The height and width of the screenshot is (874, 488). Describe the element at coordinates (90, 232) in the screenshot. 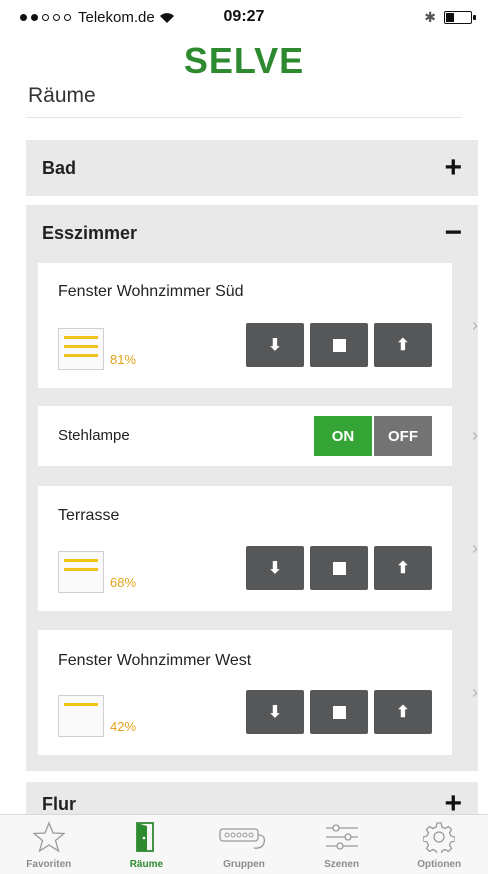

I see `room-name: Esszimmer` at that location.